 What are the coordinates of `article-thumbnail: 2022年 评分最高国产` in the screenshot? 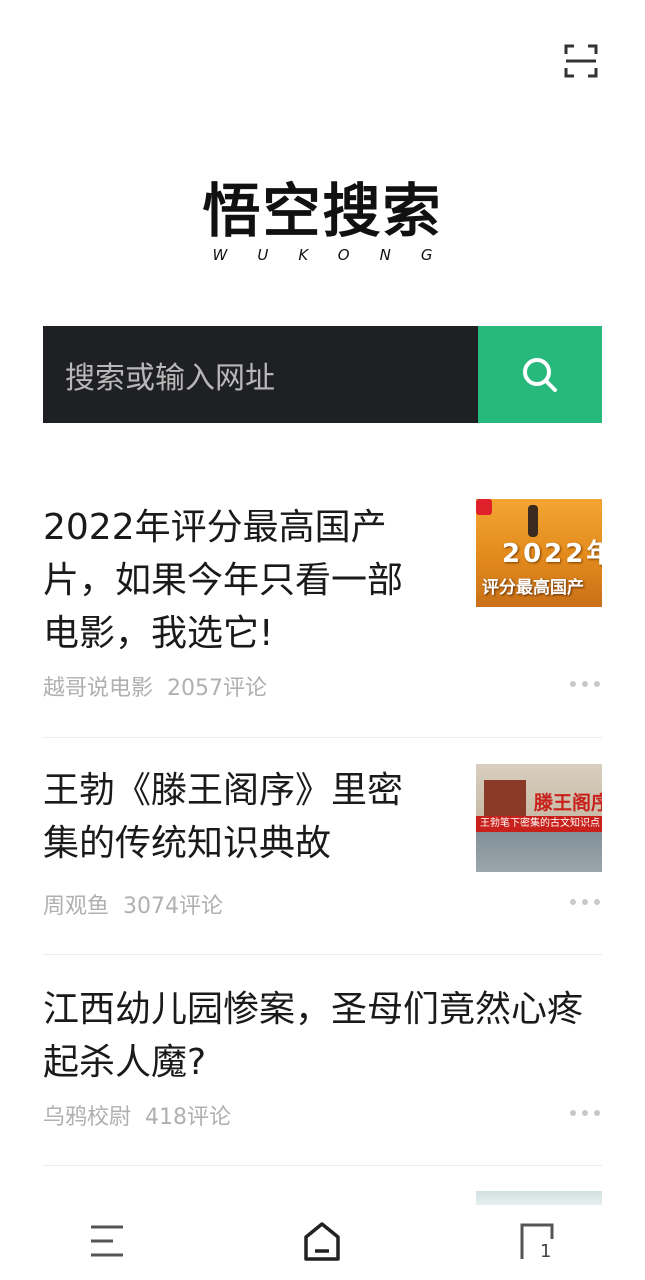 It's located at (539, 553).